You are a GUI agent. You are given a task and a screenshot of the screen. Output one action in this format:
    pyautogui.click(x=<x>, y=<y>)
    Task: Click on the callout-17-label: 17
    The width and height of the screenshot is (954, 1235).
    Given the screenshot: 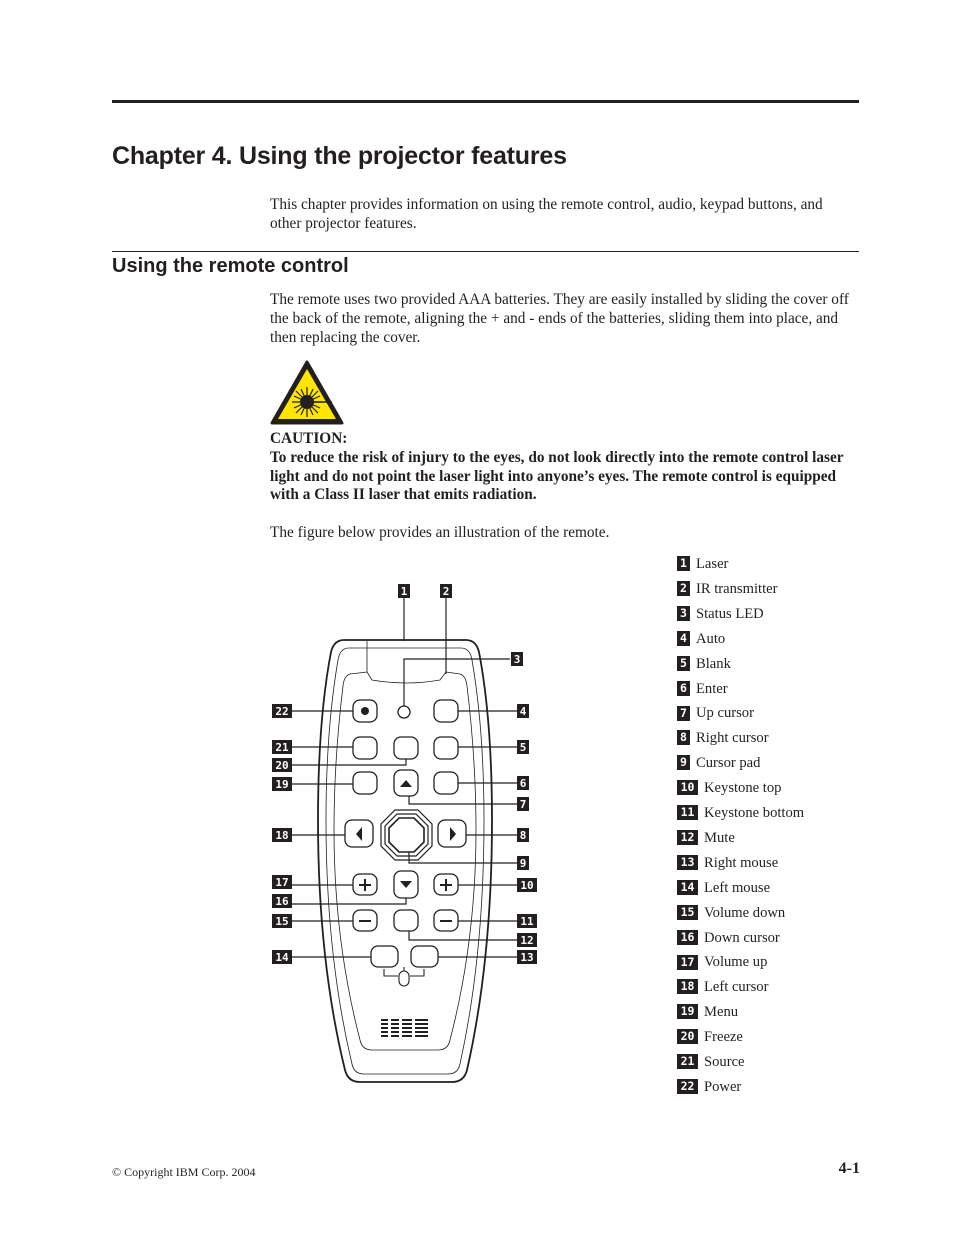 What is the action you would take?
    pyautogui.click(x=281, y=882)
    